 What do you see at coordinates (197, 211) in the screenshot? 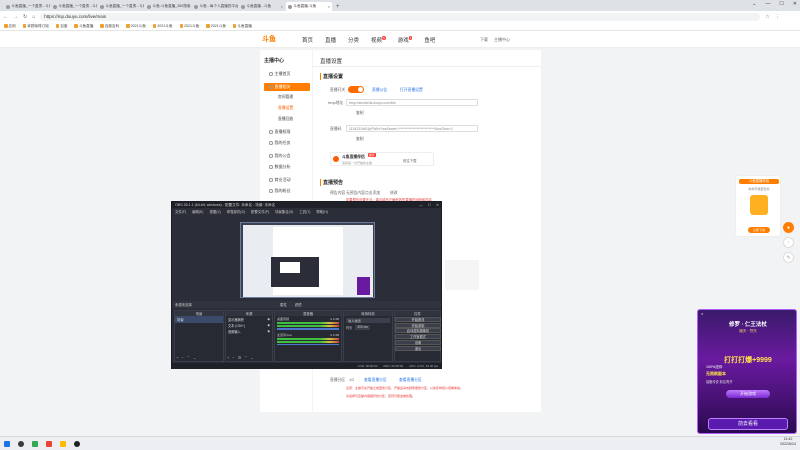
I see `obs-menu-item: 编辑(E)` at bounding box center [197, 211].